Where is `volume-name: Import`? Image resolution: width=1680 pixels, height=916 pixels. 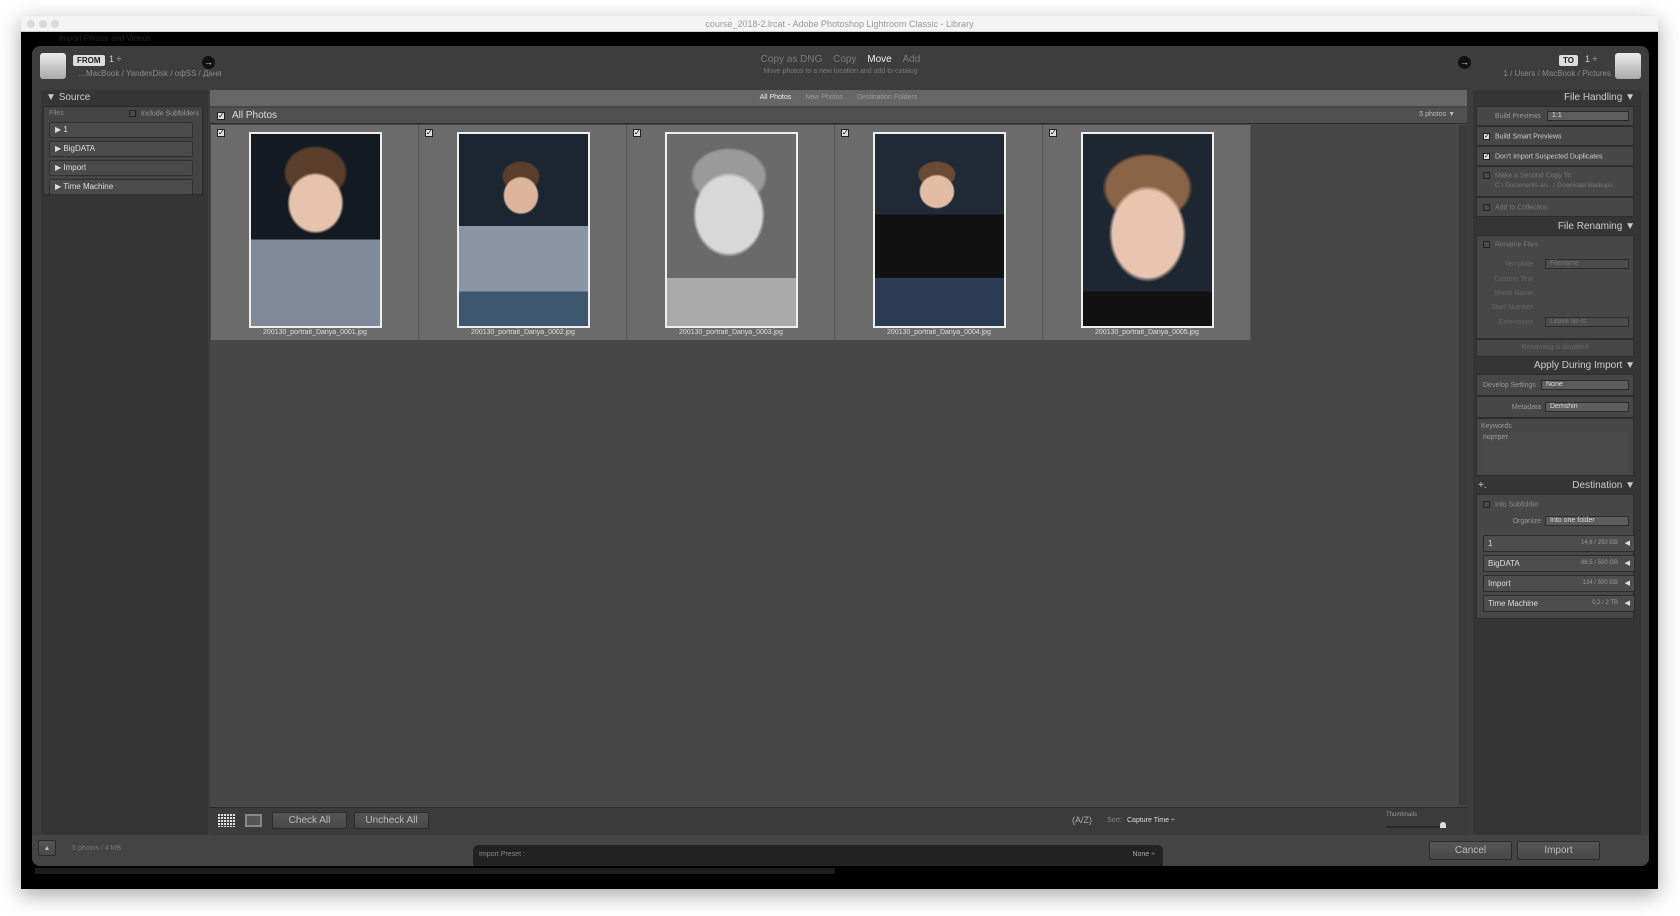 volume-name: Import is located at coordinates (1499, 583).